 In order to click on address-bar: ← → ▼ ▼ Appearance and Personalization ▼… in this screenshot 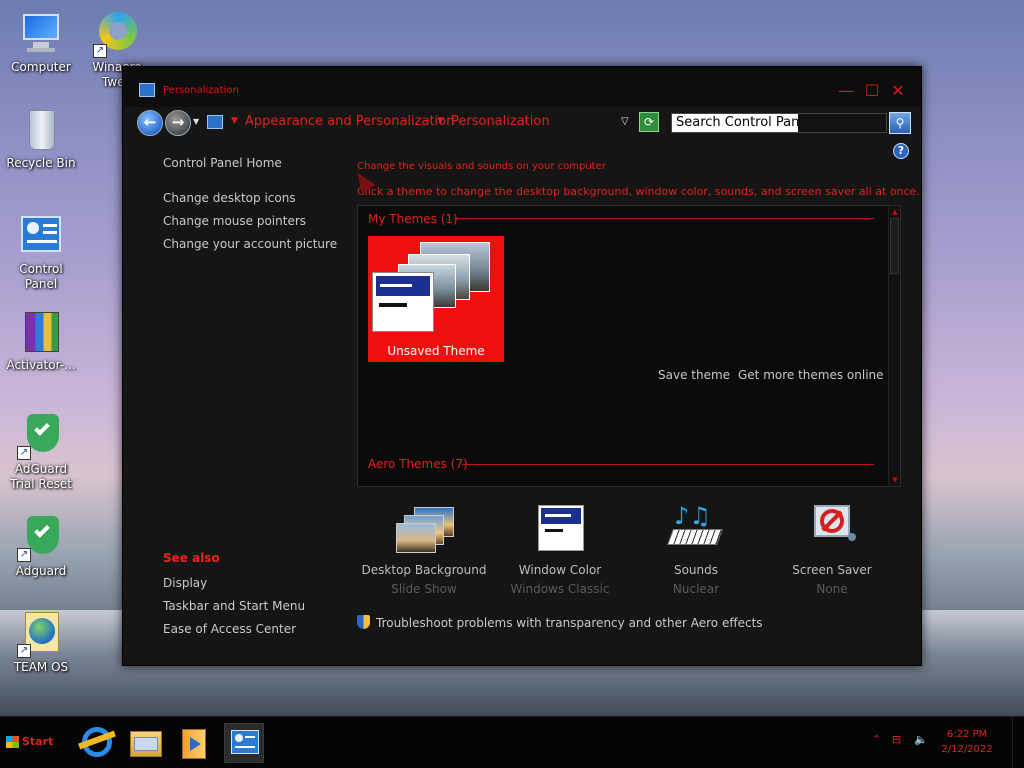, I will do `click(524, 122)`.